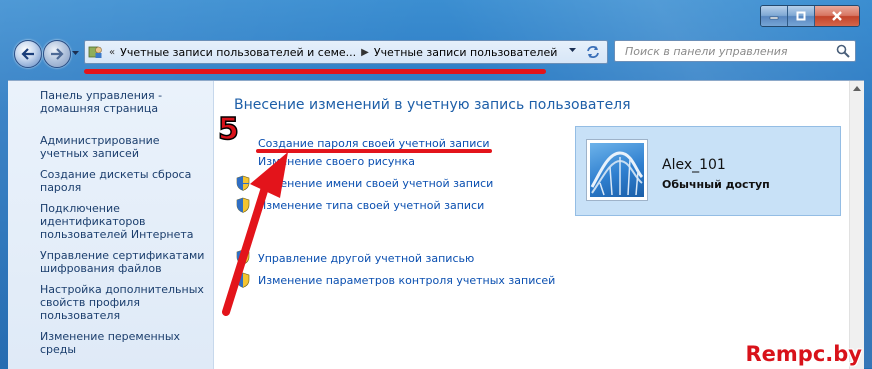 The image size is (872, 369). Describe the element at coordinates (593, 52) in the screenshot. I see `refresh-icon` at that location.